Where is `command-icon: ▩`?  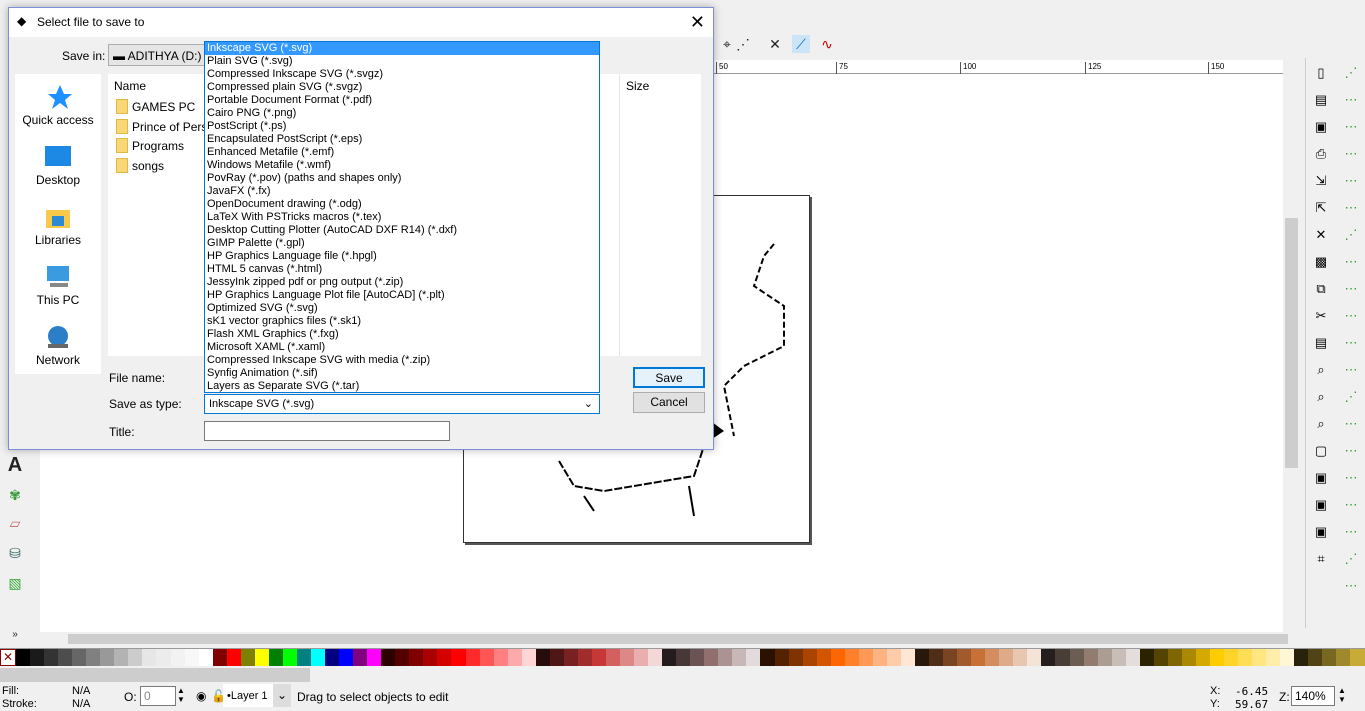 command-icon: ▩ is located at coordinates (1321, 262).